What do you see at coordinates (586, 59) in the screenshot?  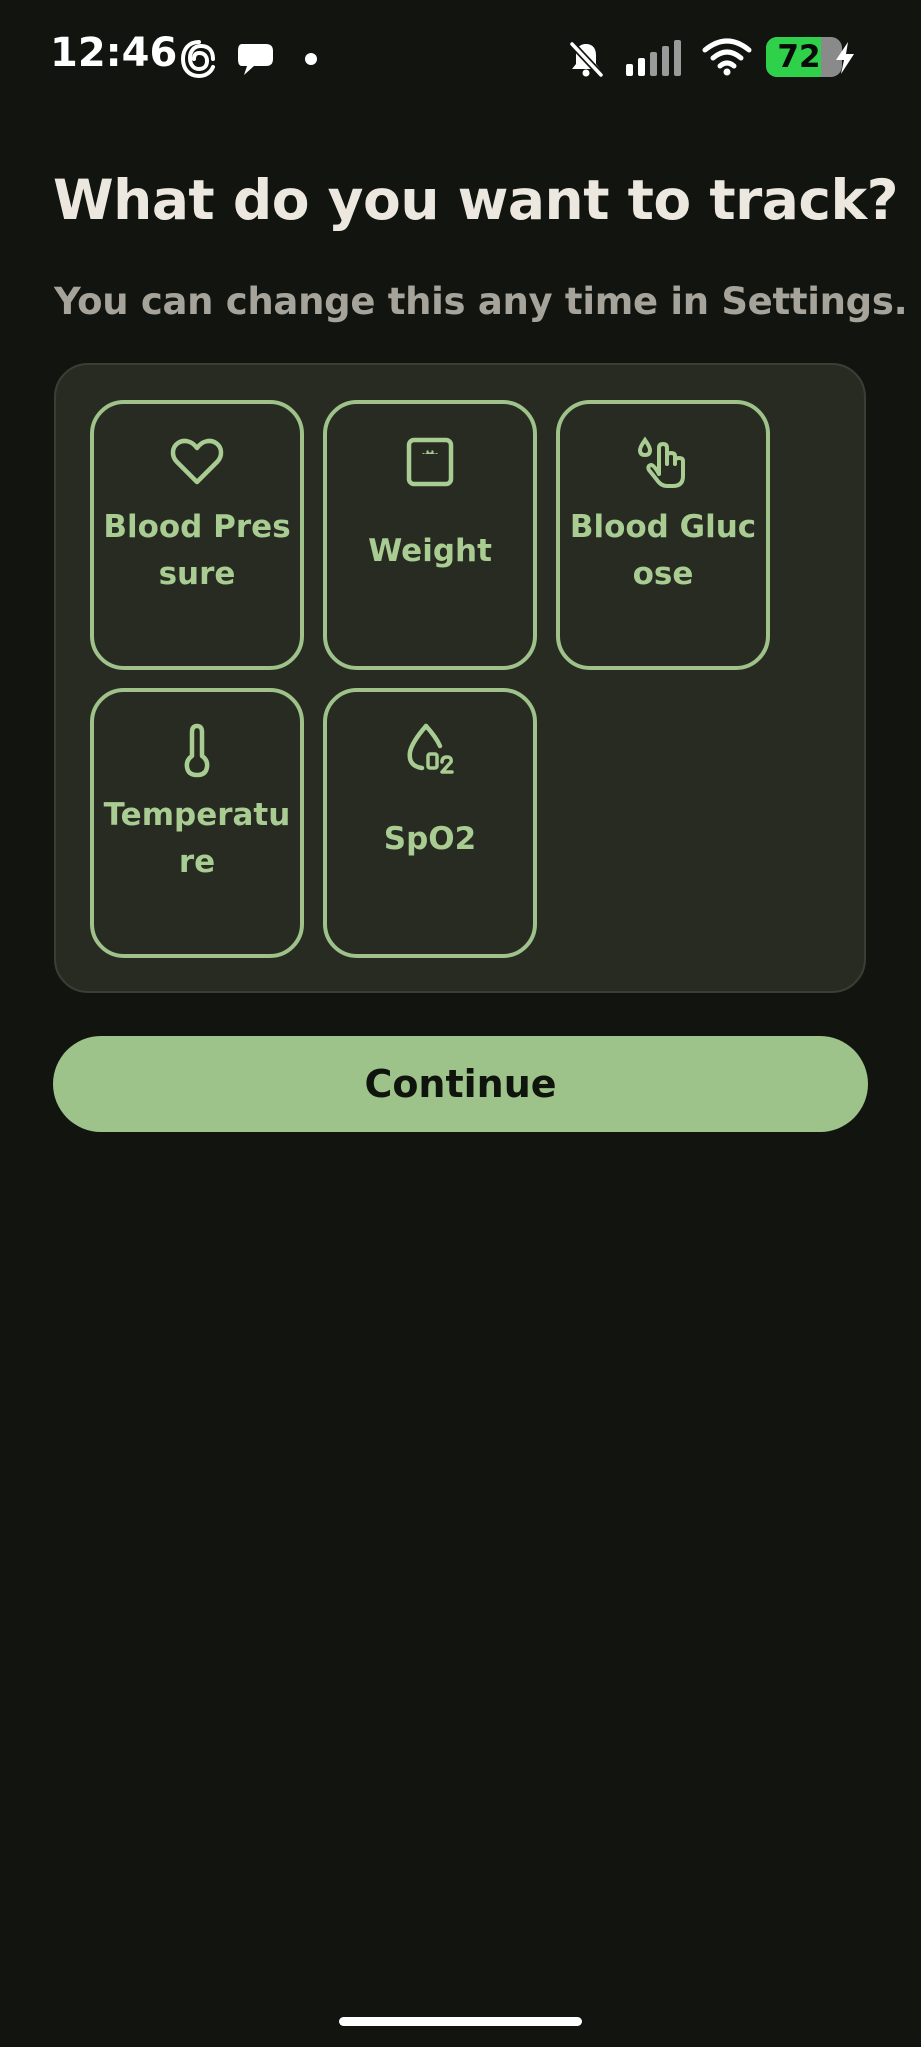 I see `muted-bell-icon` at bounding box center [586, 59].